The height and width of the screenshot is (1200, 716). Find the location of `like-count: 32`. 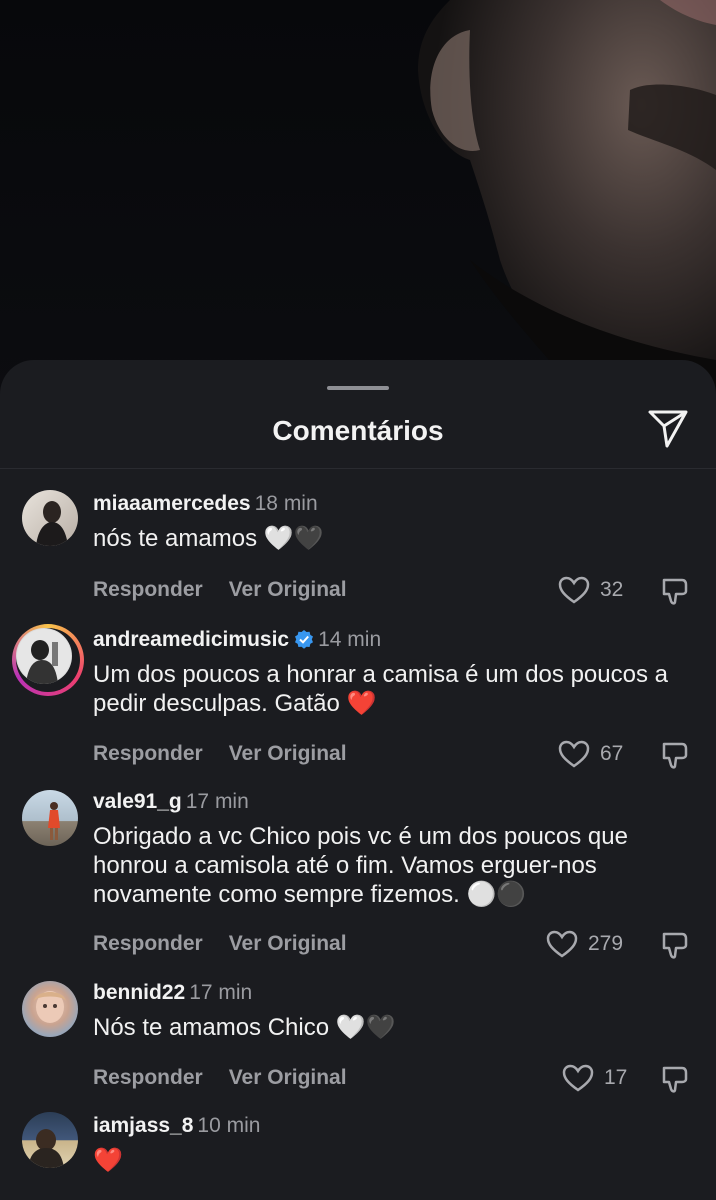

like-count: 32 is located at coordinates (612, 589).